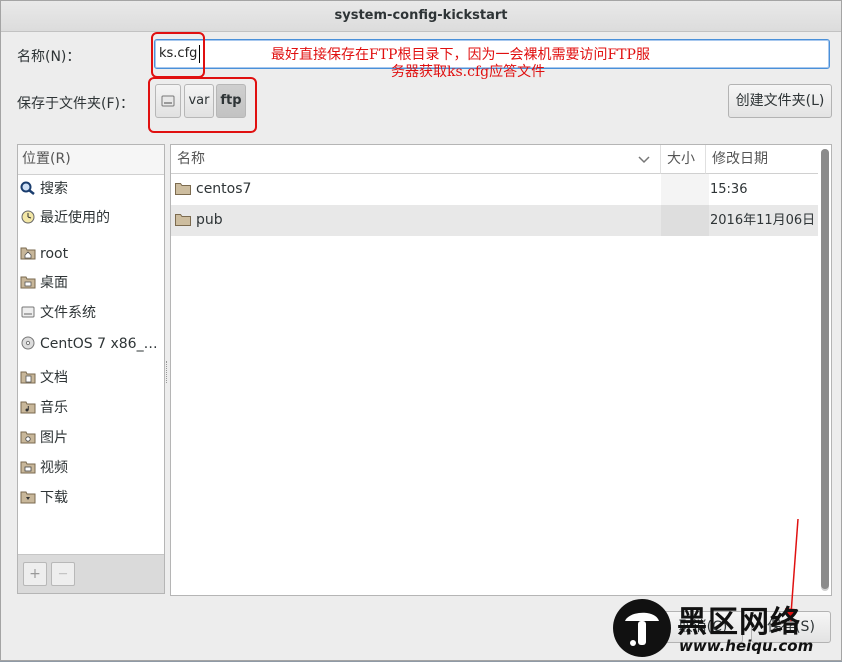  What do you see at coordinates (54, 254) in the screenshot?
I see `sidebar-item-label: root` at bounding box center [54, 254].